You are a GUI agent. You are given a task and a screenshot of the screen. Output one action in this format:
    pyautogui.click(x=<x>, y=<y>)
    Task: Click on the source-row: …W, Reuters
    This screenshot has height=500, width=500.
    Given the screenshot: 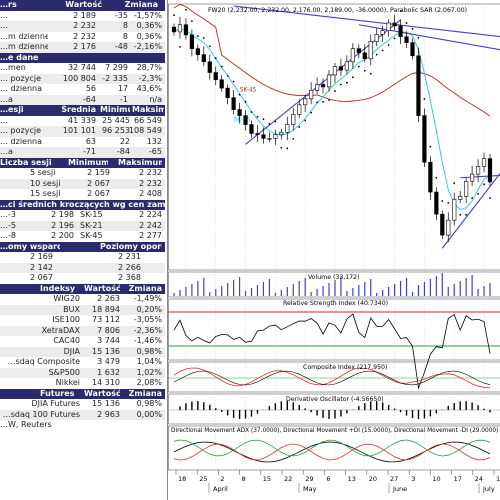 What is the action you would take?
    pyautogui.click(x=82, y=425)
    